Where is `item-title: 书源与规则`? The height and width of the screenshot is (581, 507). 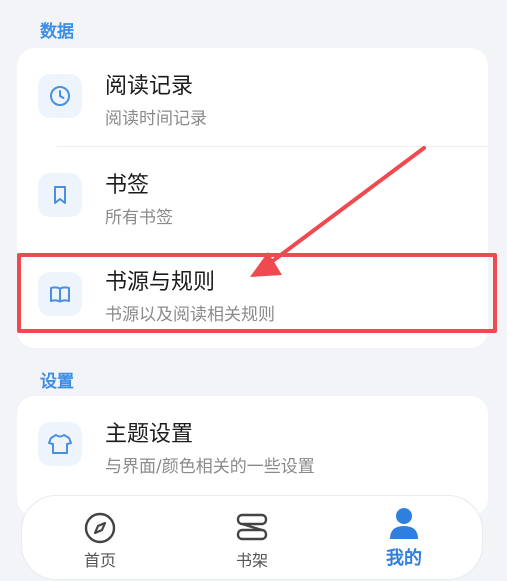
item-title: 书源与规则 is located at coordinates (160, 282).